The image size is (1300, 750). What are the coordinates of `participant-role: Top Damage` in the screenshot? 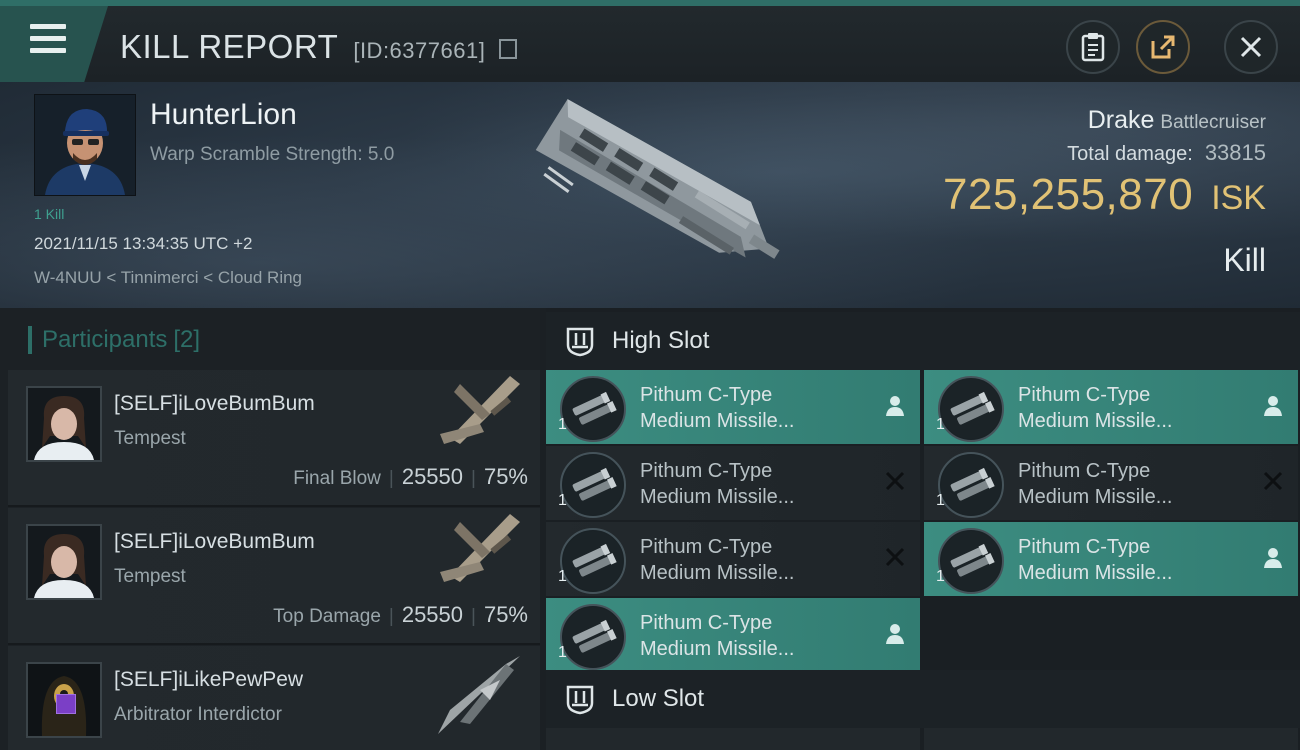 It's located at (327, 616).